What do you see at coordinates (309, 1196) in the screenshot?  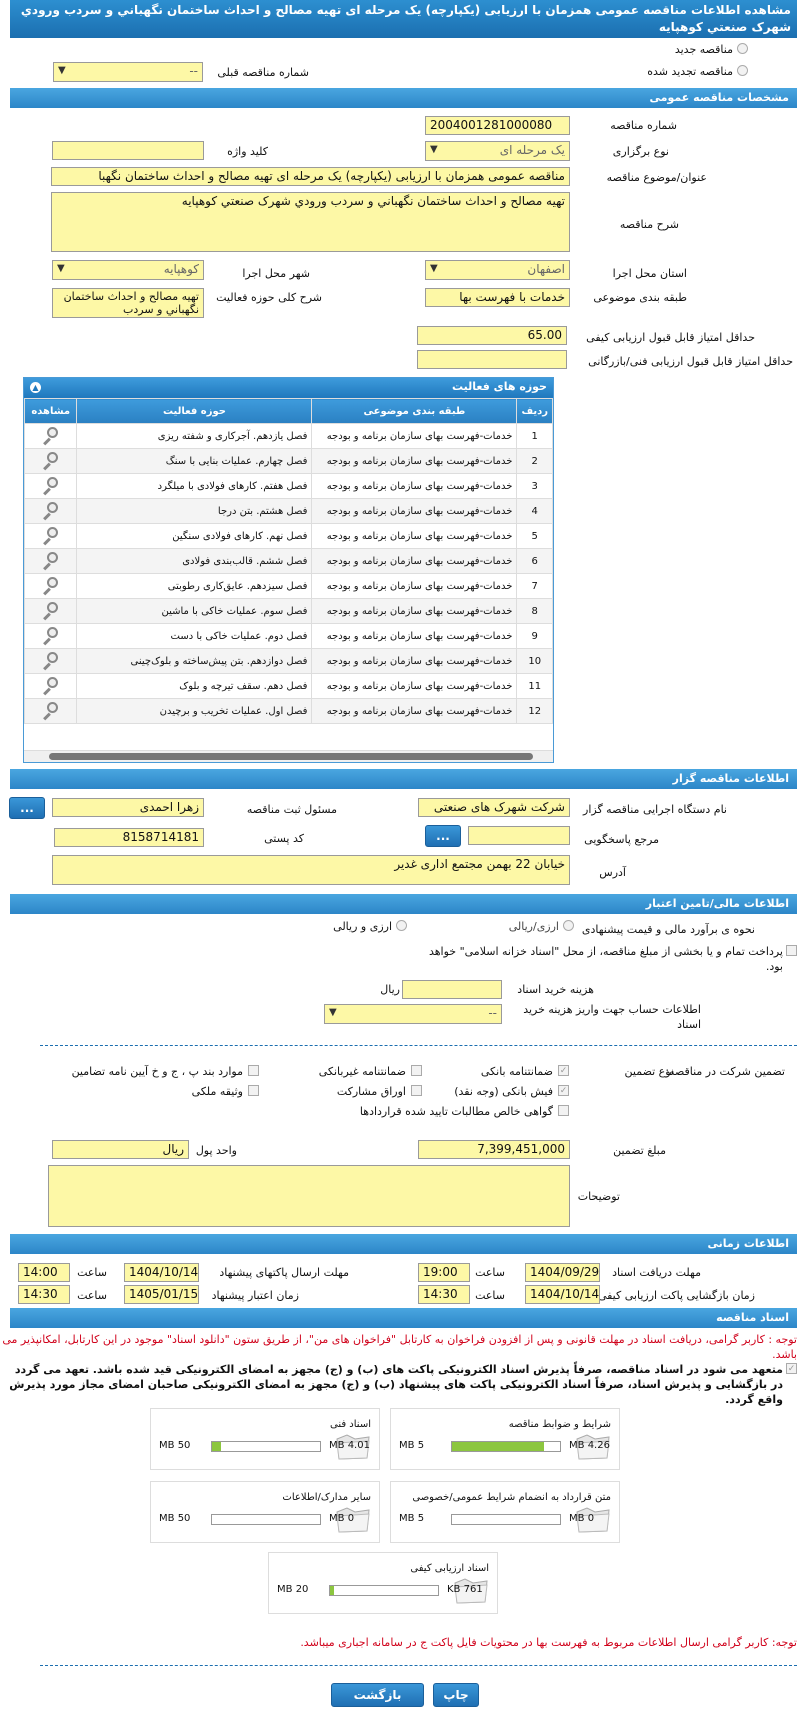 I see `notes-field` at bounding box center [309, 1196].